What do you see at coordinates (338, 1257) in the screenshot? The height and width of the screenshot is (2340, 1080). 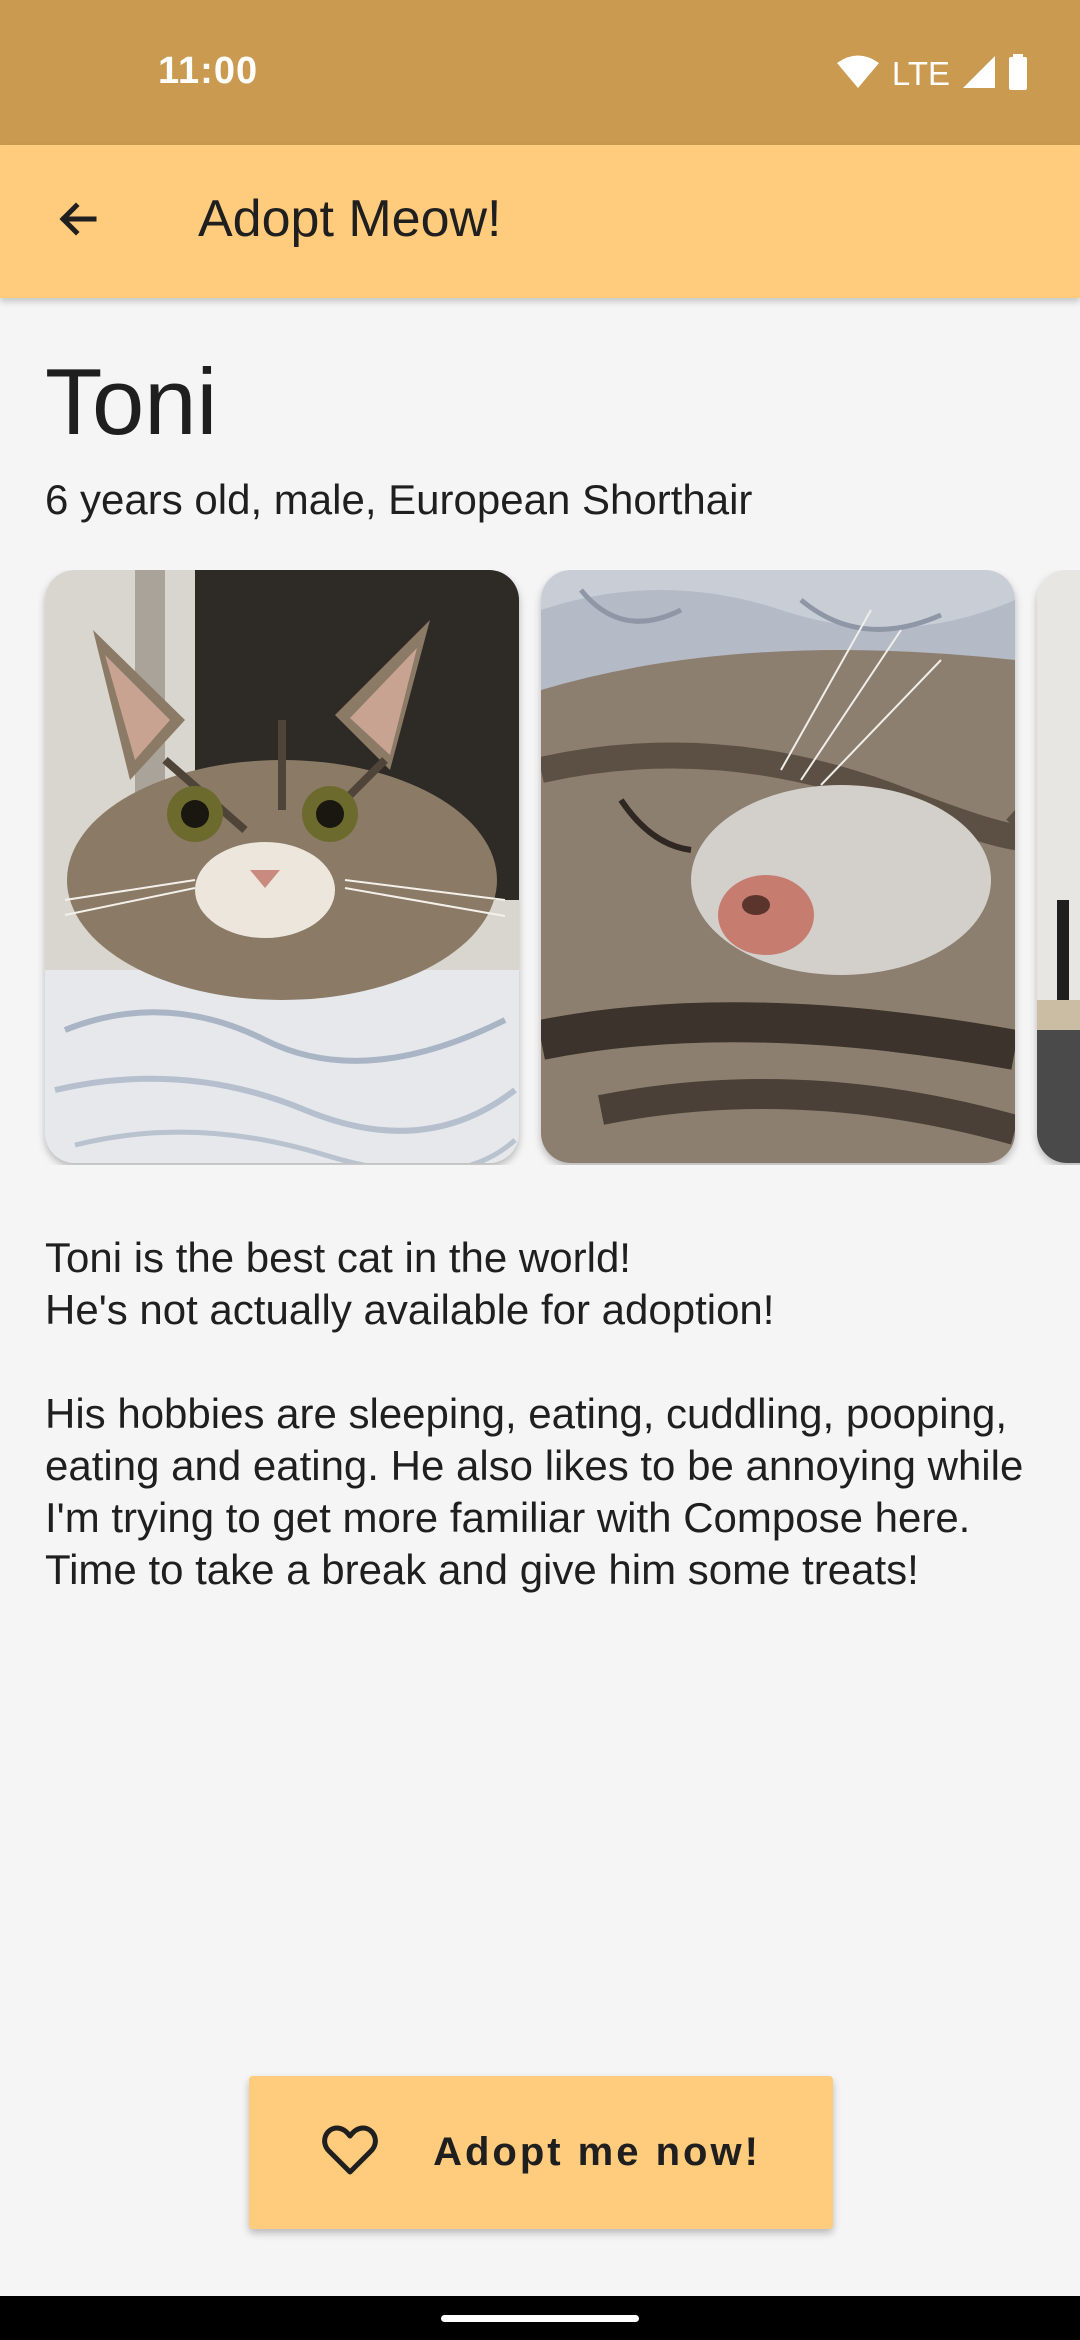 I see `description-line-1: Toni is the best cat in the world!` at bounding box center [338, 1257].